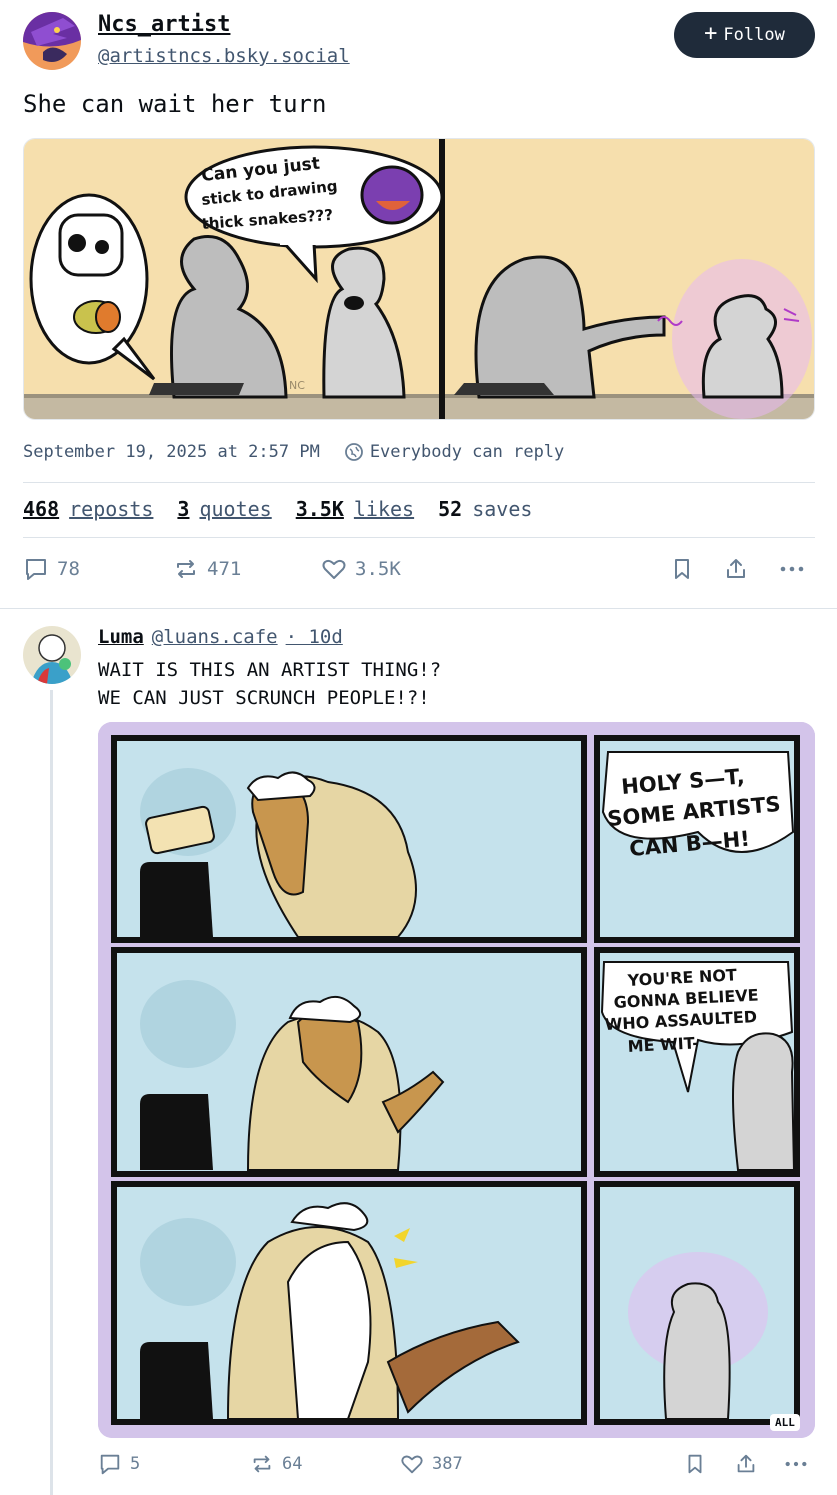 The image size is (837, 1495). Describe the element at coordinates (51, 569) in the screenshot. I see `reply-button: 78` at that location.